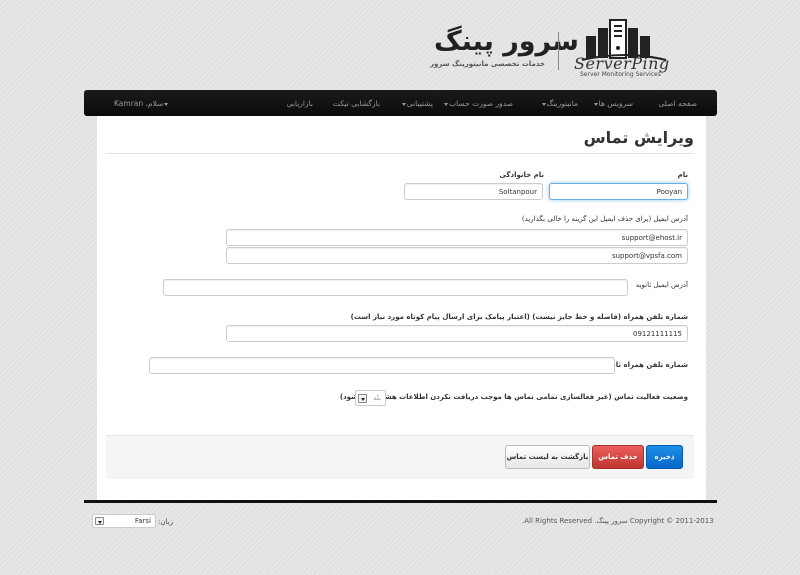 The height and width of the screenshot is (575, 800). What do you see at coordinates (478, 103) in the screenshot?
I see `nav-billing: صدور صورت حساب` at bounding box center [478, 103].